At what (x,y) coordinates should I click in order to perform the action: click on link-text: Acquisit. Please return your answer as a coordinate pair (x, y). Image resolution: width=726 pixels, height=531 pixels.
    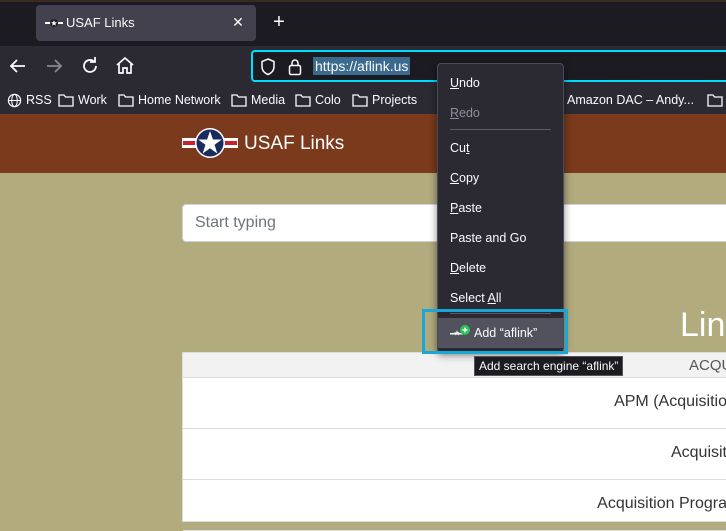
    Looking at the image, I should click on (698, 453).